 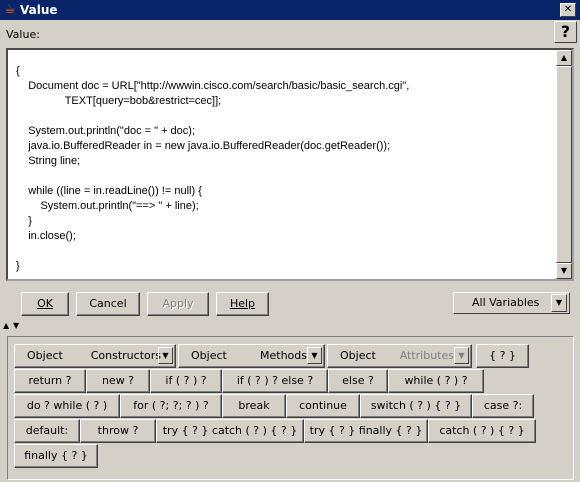 I want to click on snippet-button: continue, so click(x=323, y=406).